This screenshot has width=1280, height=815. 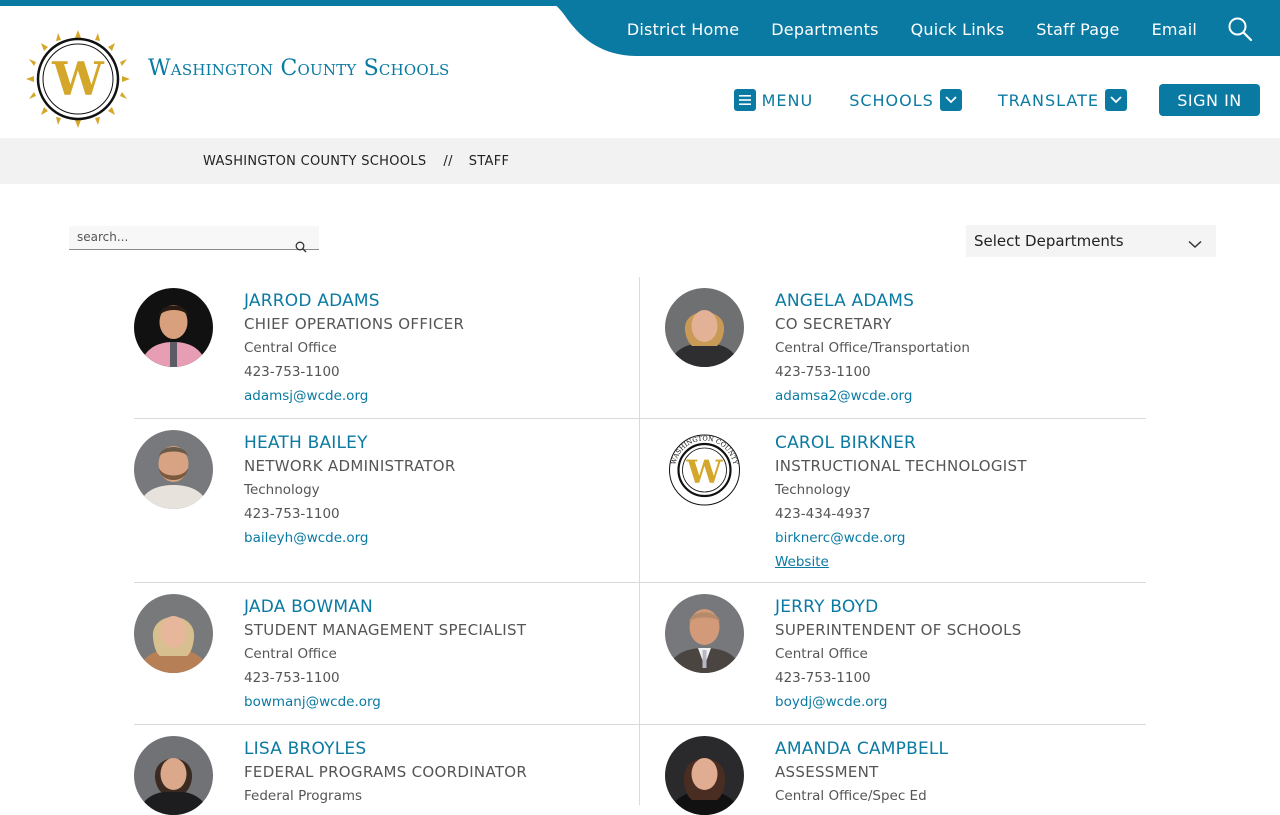 What do you see at coordinates (385, 702) in the screenshot?
I see `staff-email-link: bowmanj@wcde.org` at bounding box center [385, 702].